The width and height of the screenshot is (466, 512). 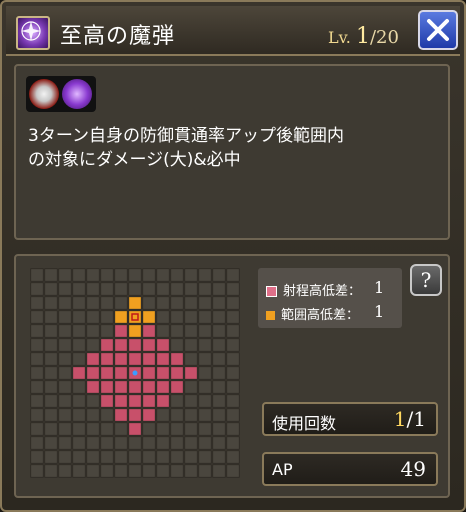 I want to click on skill-level: Lv. 1/20, so click(x=363, y=36).